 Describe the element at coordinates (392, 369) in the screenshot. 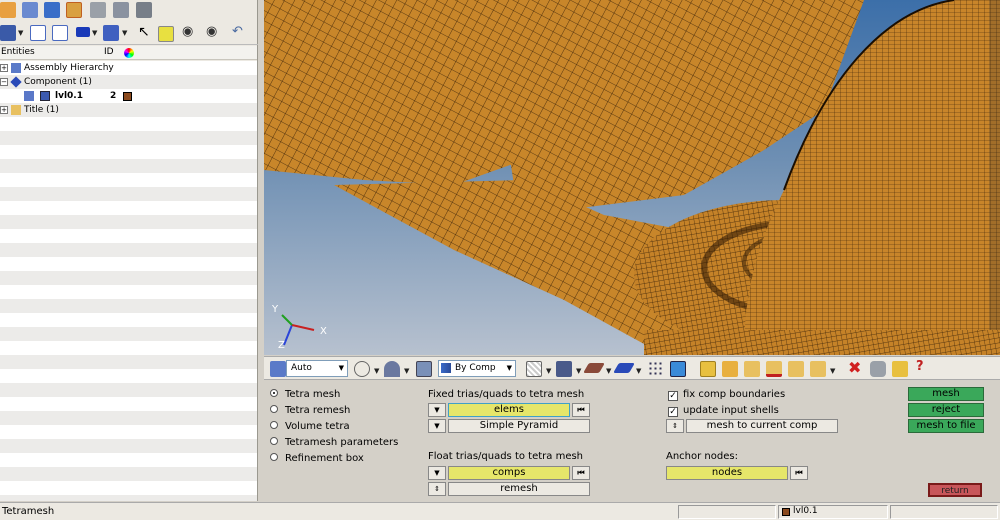

I see `shaded-icon` at that location.